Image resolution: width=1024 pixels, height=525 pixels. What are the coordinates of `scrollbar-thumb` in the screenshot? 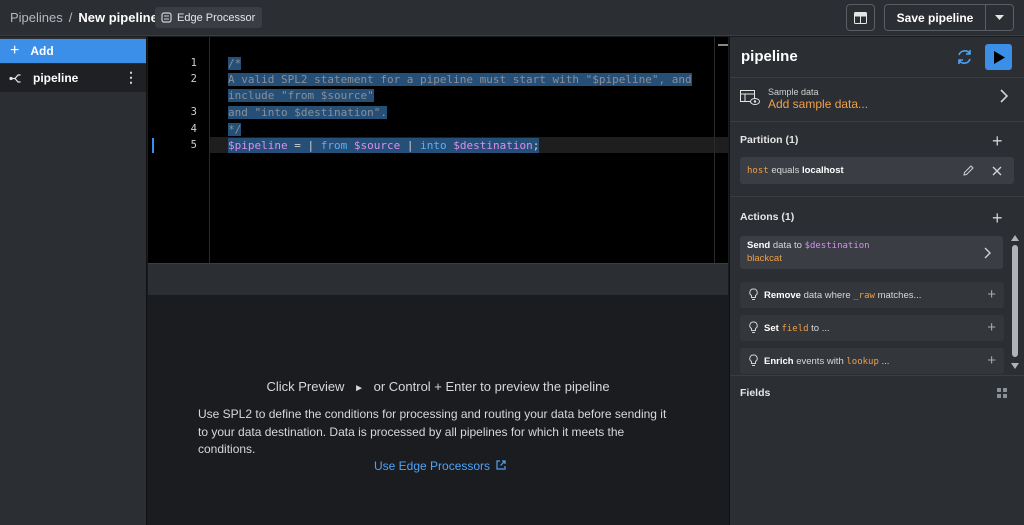 It's located at (1015, 301).